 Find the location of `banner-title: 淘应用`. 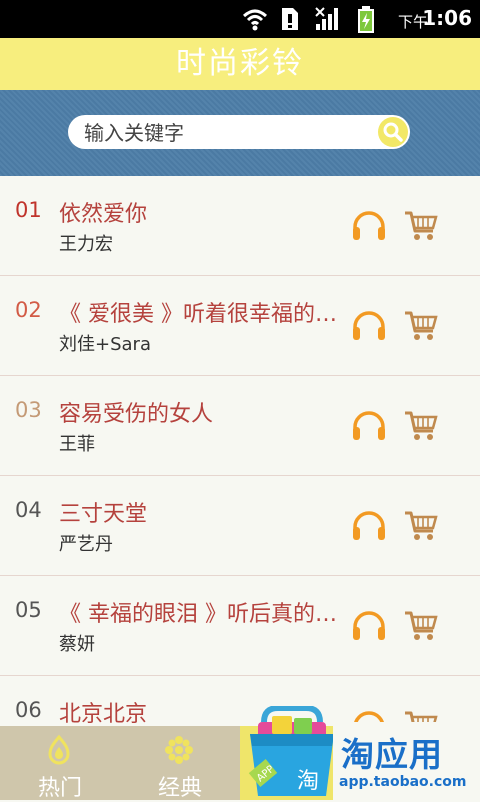

banner-title: 淘应用 is located at coordinates (392, 754).